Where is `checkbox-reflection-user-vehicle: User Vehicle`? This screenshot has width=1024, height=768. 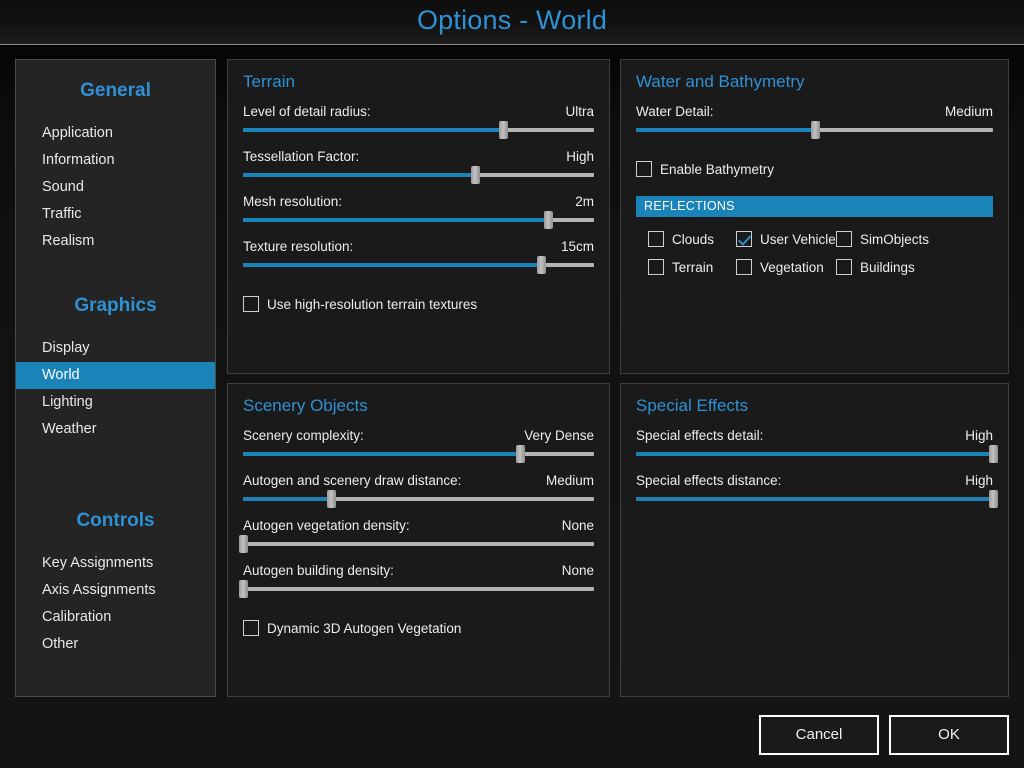 checkbox-reflection-user-vehicle: User Vehicle is located at coordinates (786, 239).